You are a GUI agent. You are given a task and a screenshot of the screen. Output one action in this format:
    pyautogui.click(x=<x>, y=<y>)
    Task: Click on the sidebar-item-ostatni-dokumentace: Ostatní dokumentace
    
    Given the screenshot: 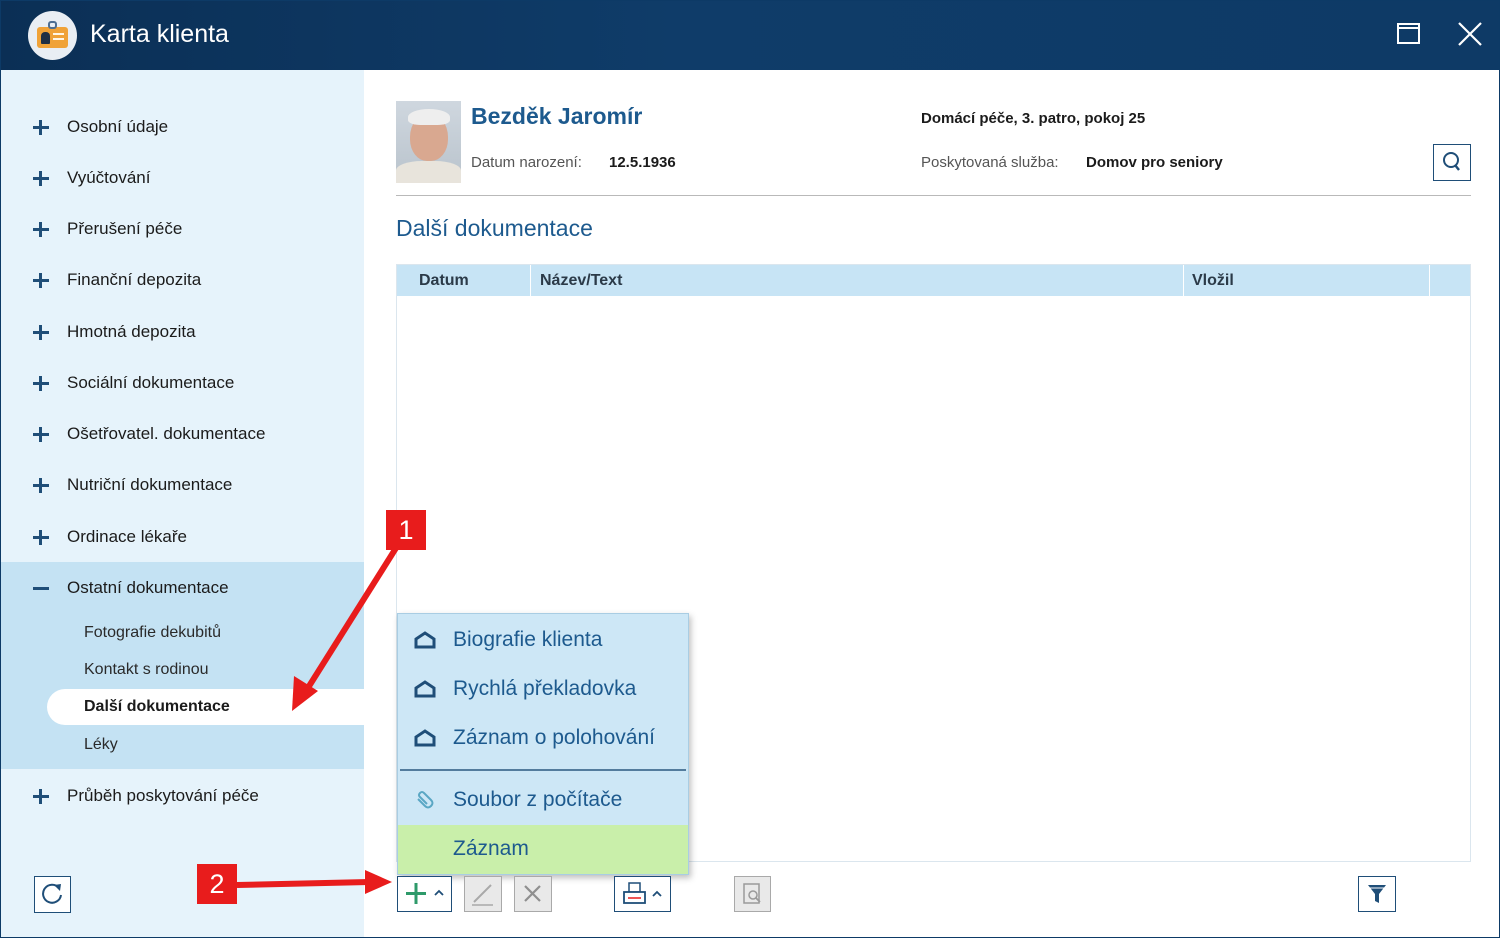 What is the action you would take?
    pyautogui.click(x=182, y=588)
    